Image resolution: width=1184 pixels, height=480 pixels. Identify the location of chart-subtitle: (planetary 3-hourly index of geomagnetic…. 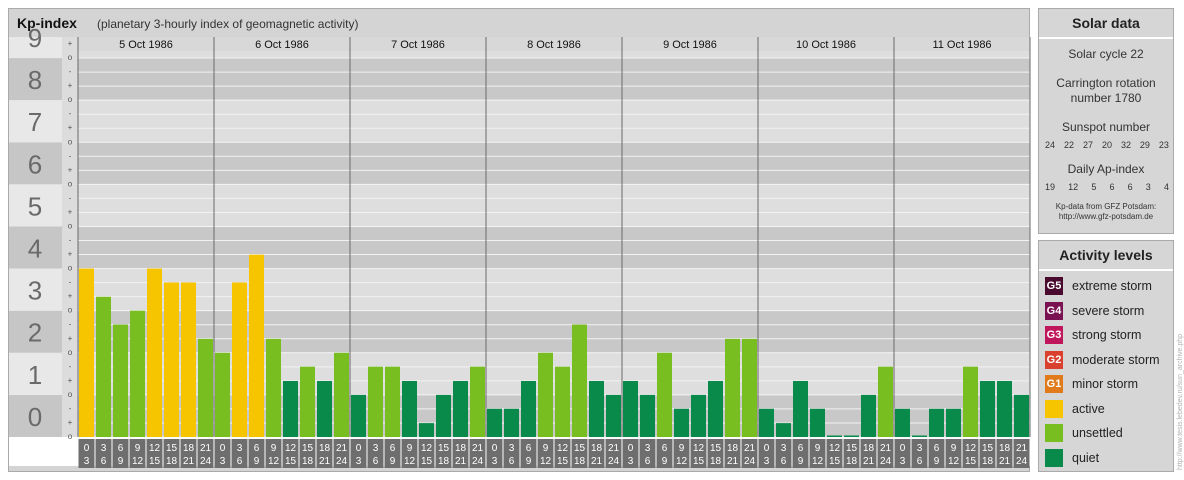
(228, 24).